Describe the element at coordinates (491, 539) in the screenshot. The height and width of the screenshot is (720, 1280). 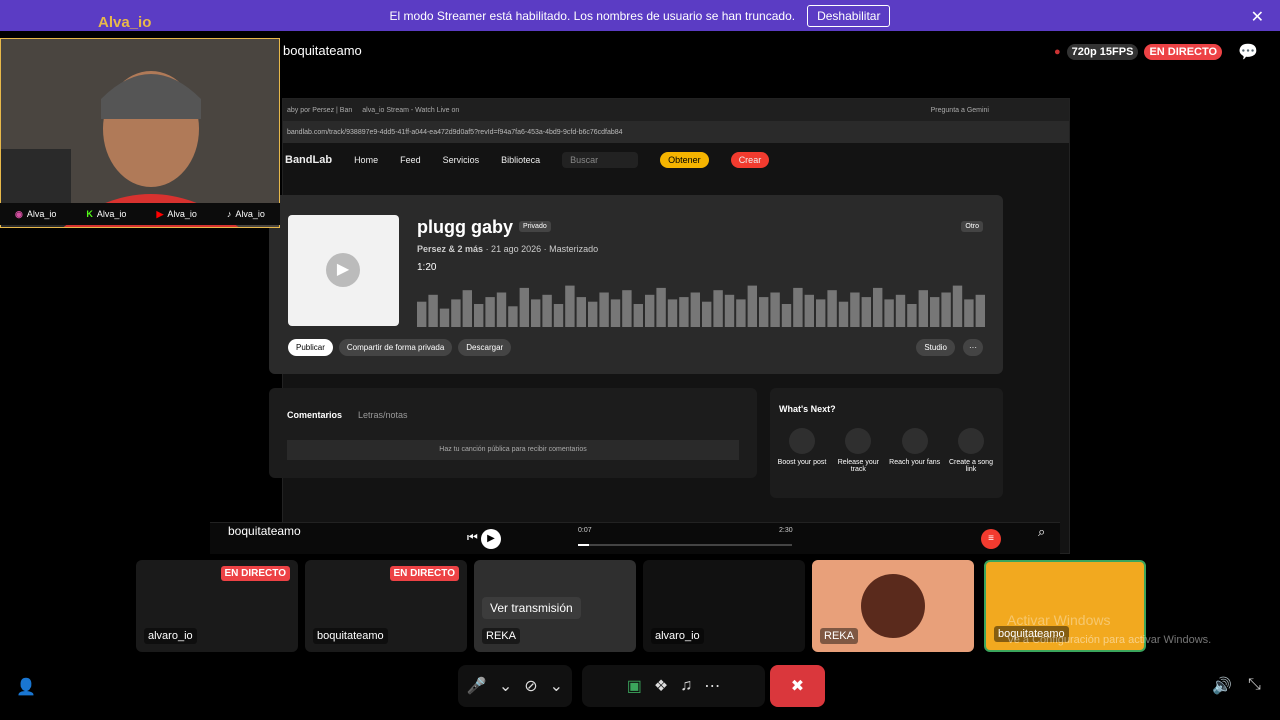
I see `play-button: ▶` at that location.